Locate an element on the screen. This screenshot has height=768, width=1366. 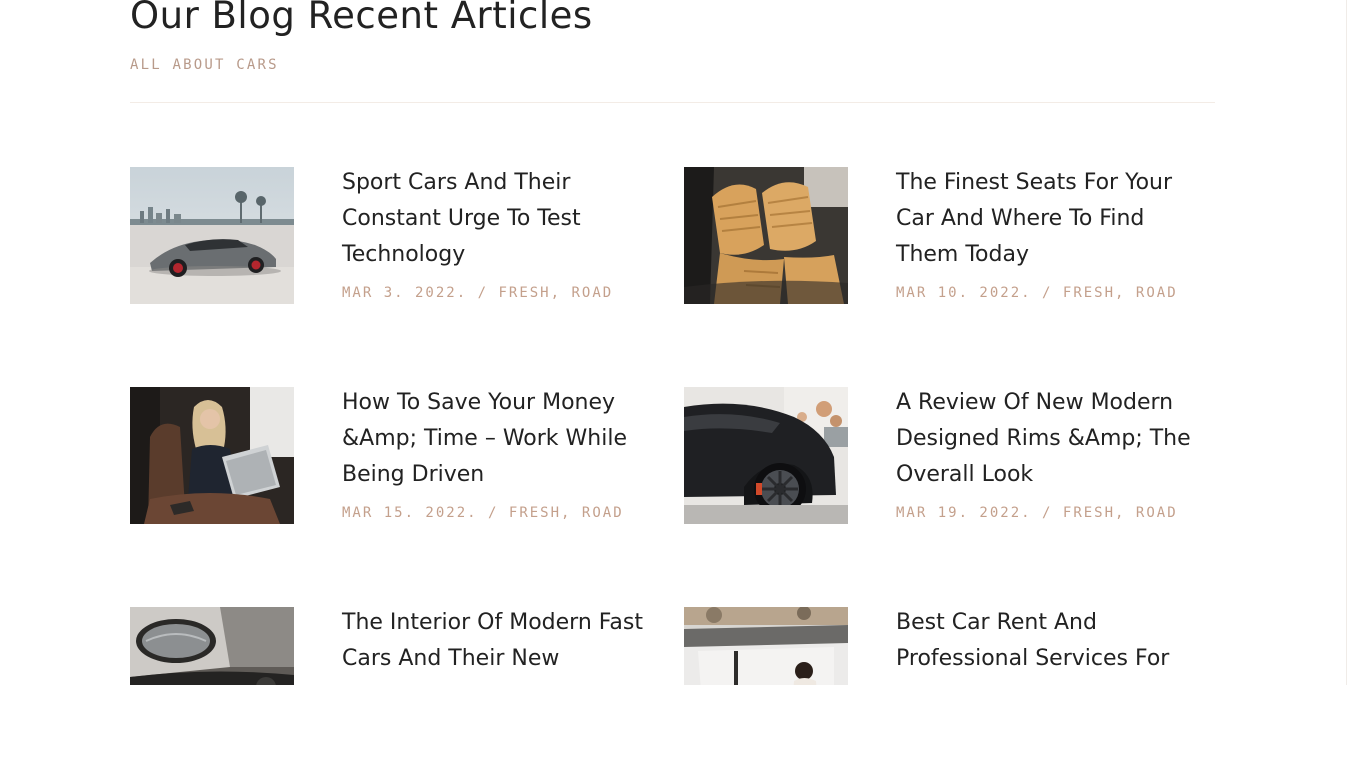
car-side-mirror-image is located at coordinates (212, 646).